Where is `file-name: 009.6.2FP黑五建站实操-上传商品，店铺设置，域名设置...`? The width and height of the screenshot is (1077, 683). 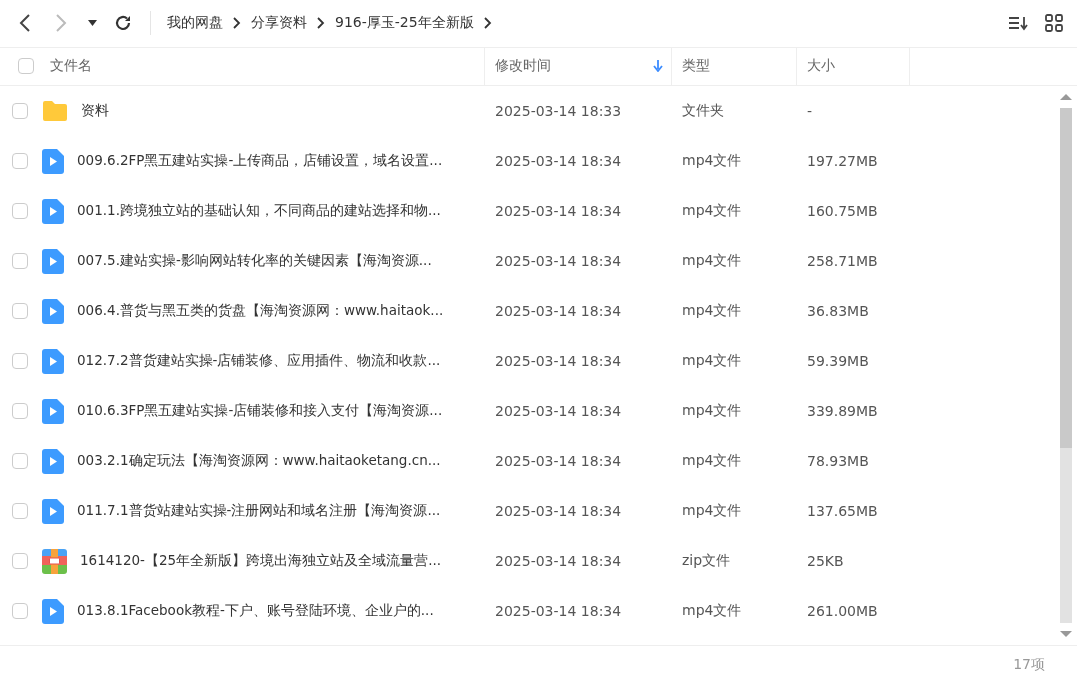 file-name: 009.6.2FP黑五建站实操-上传商品，店铺设置，域名设置... is located at coordinates (260, 161).